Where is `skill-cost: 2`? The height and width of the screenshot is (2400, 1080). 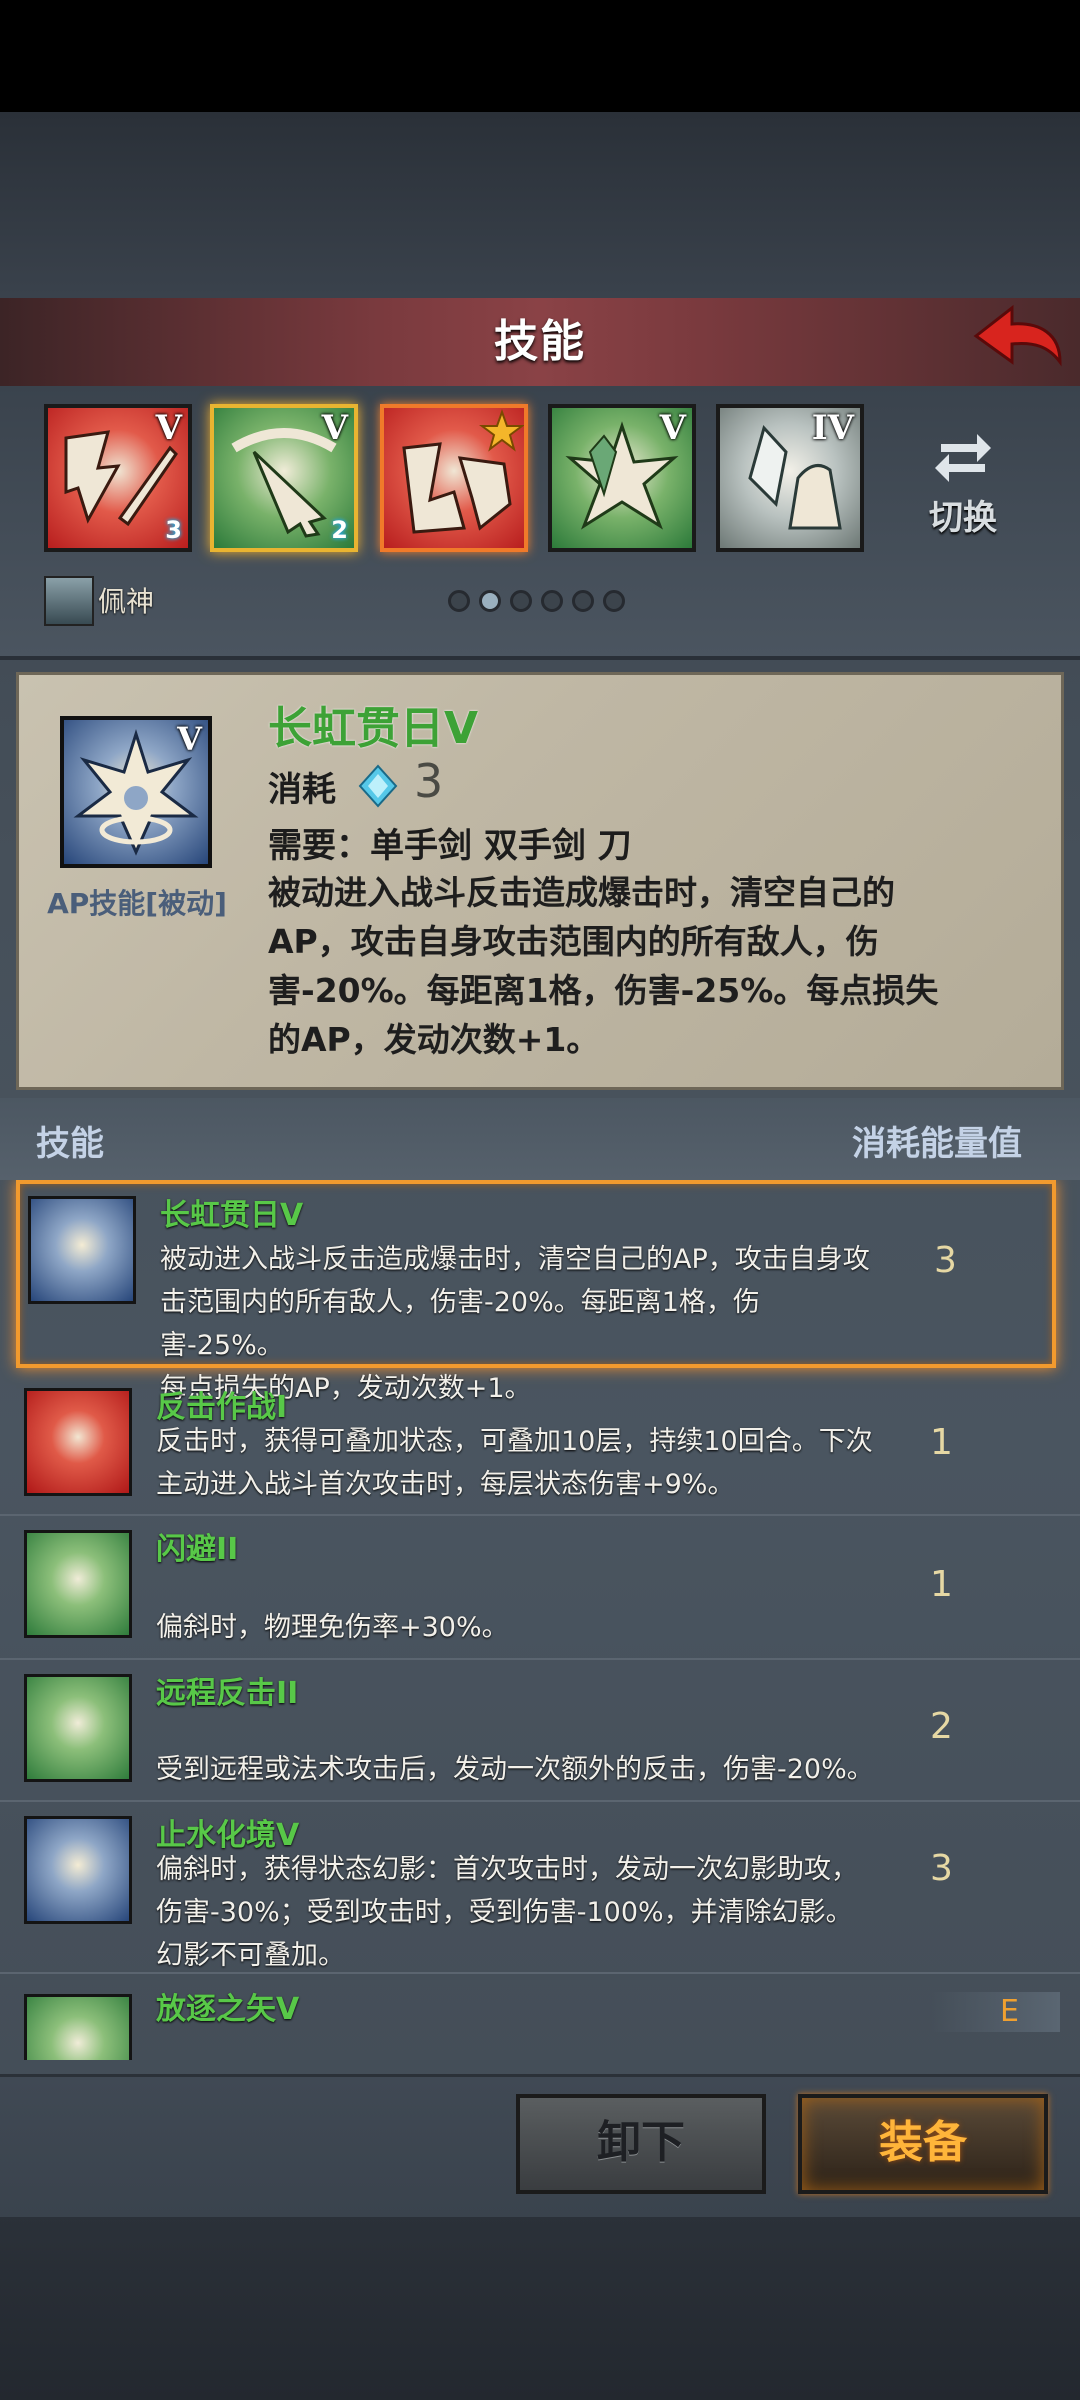 skill-cost: 2 is located at coordinates (941, 1726).